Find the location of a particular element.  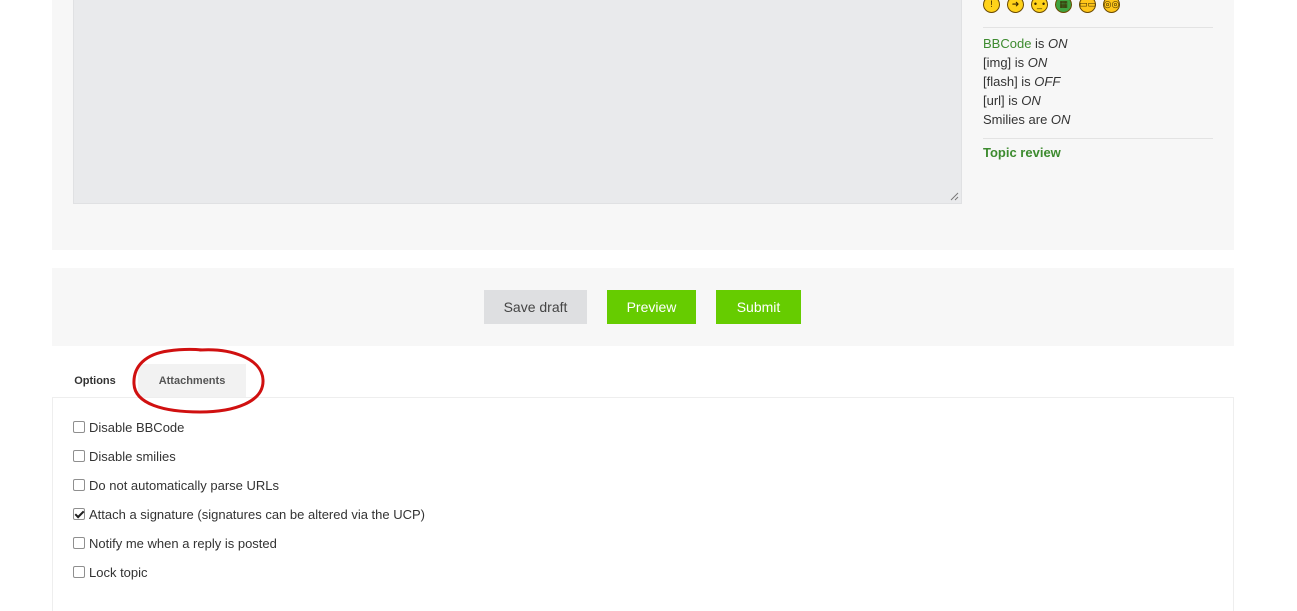

option-row: Notify me when a reply is posted is located at coordinates (175, 543).